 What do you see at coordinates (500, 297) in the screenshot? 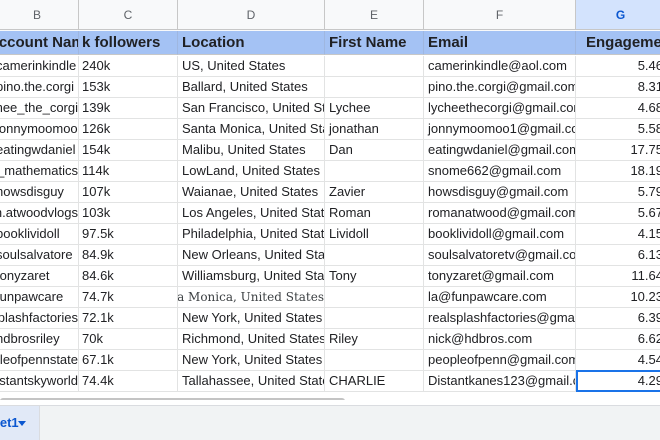
I see `table-cell: la@funpawcare.com` at bounding box center [500, 297].